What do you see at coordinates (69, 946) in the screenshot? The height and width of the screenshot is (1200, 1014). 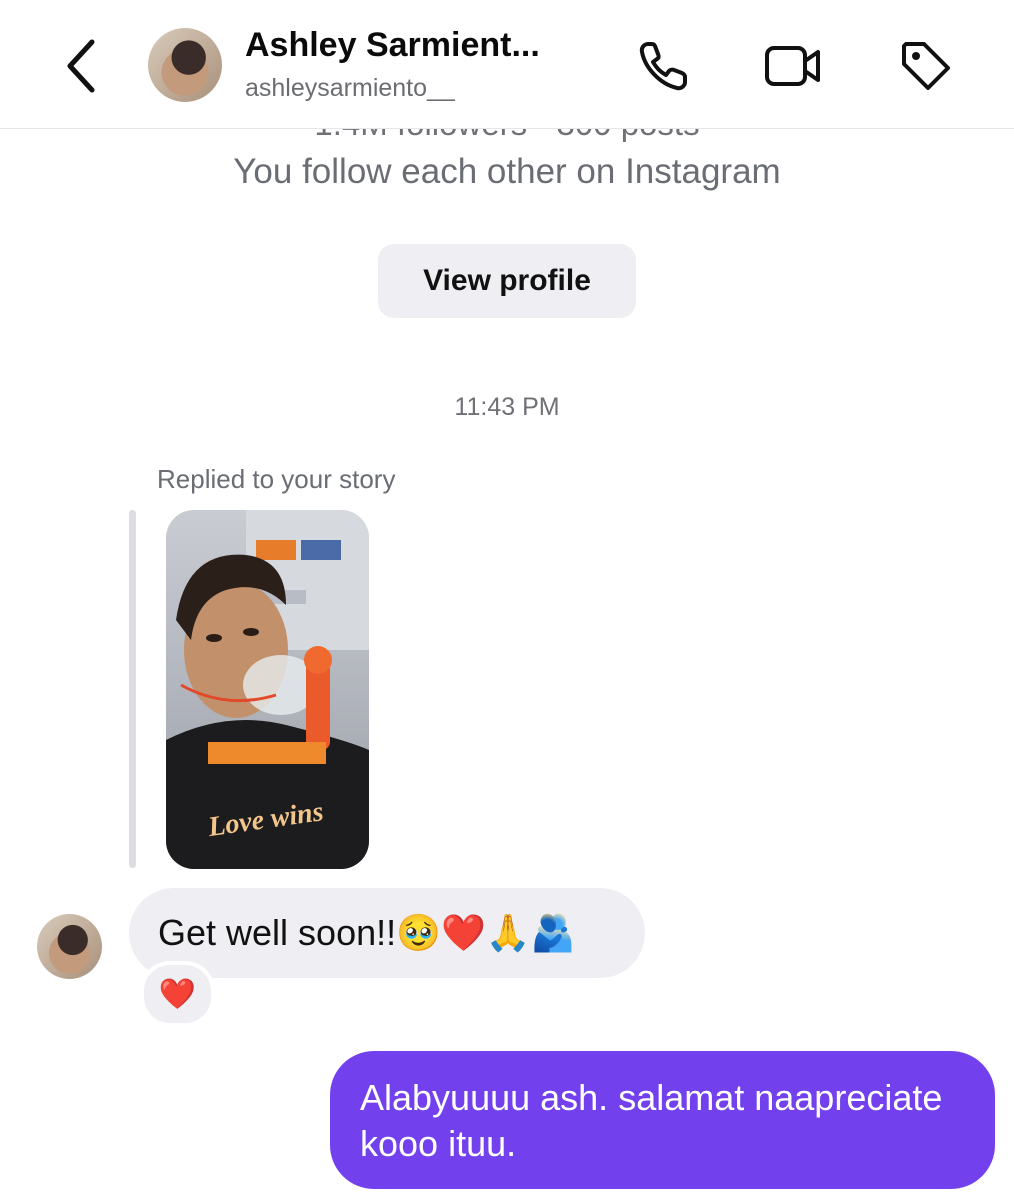 I see `sender-avatar` at bounding box center [69, 946].